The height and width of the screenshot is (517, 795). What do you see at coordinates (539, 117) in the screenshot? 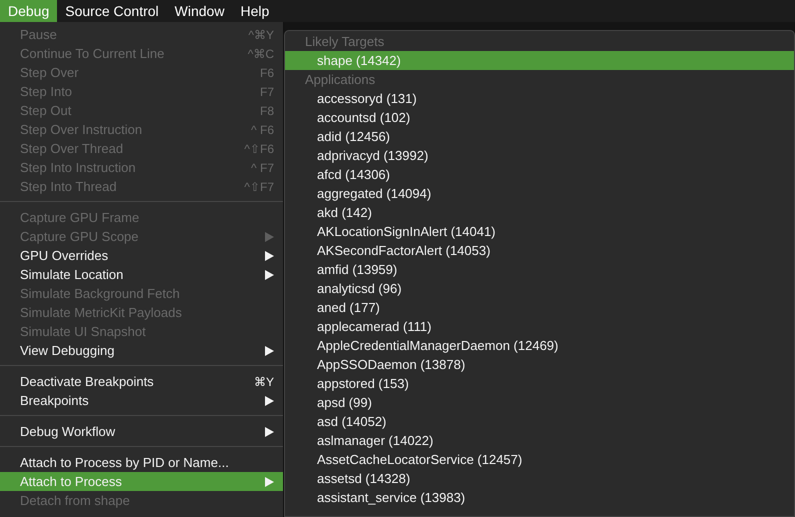
I see `process-item: accountsd (102)` at bounding box center [539, 117].